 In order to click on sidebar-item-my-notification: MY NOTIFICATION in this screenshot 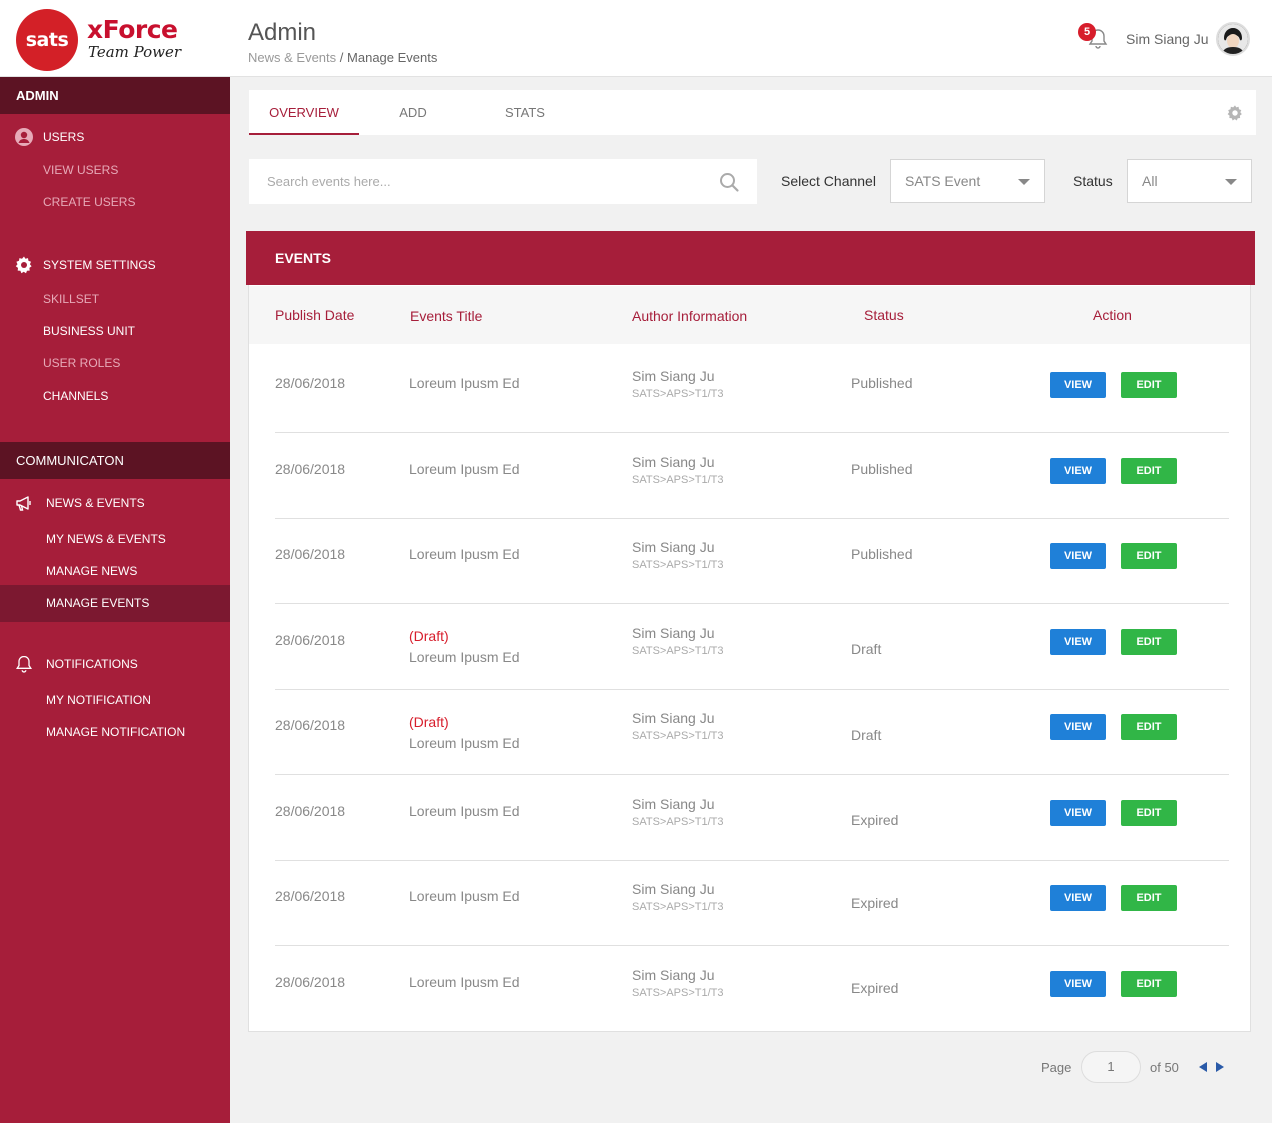, I will do `click(98, 700)`.